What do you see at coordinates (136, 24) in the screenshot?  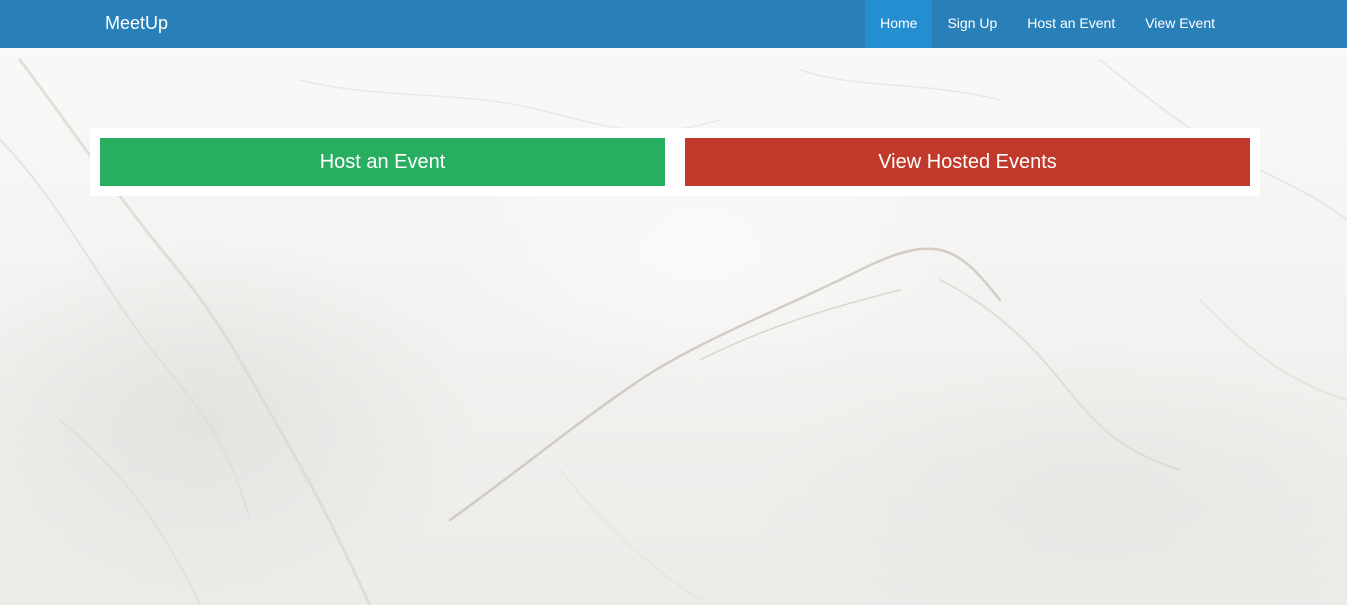 I see `brand-logo-link: MeetUp` at bounding box center [136, 24].